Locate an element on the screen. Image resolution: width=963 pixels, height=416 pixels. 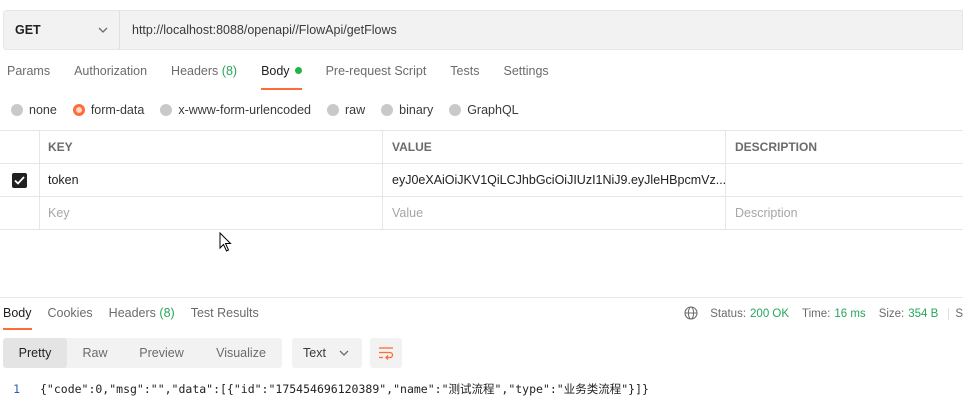
tab-label: Pre-request Script is located at coordinates (376, 71).